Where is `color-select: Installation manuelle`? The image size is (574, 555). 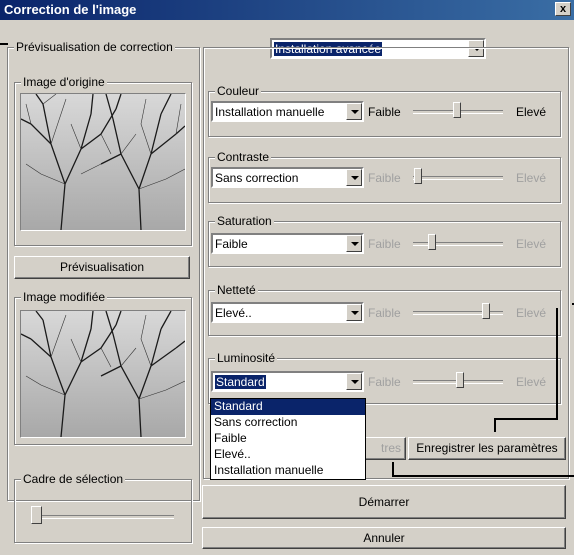 color-select: Installation manuelle is located at coordinates (287, 111).